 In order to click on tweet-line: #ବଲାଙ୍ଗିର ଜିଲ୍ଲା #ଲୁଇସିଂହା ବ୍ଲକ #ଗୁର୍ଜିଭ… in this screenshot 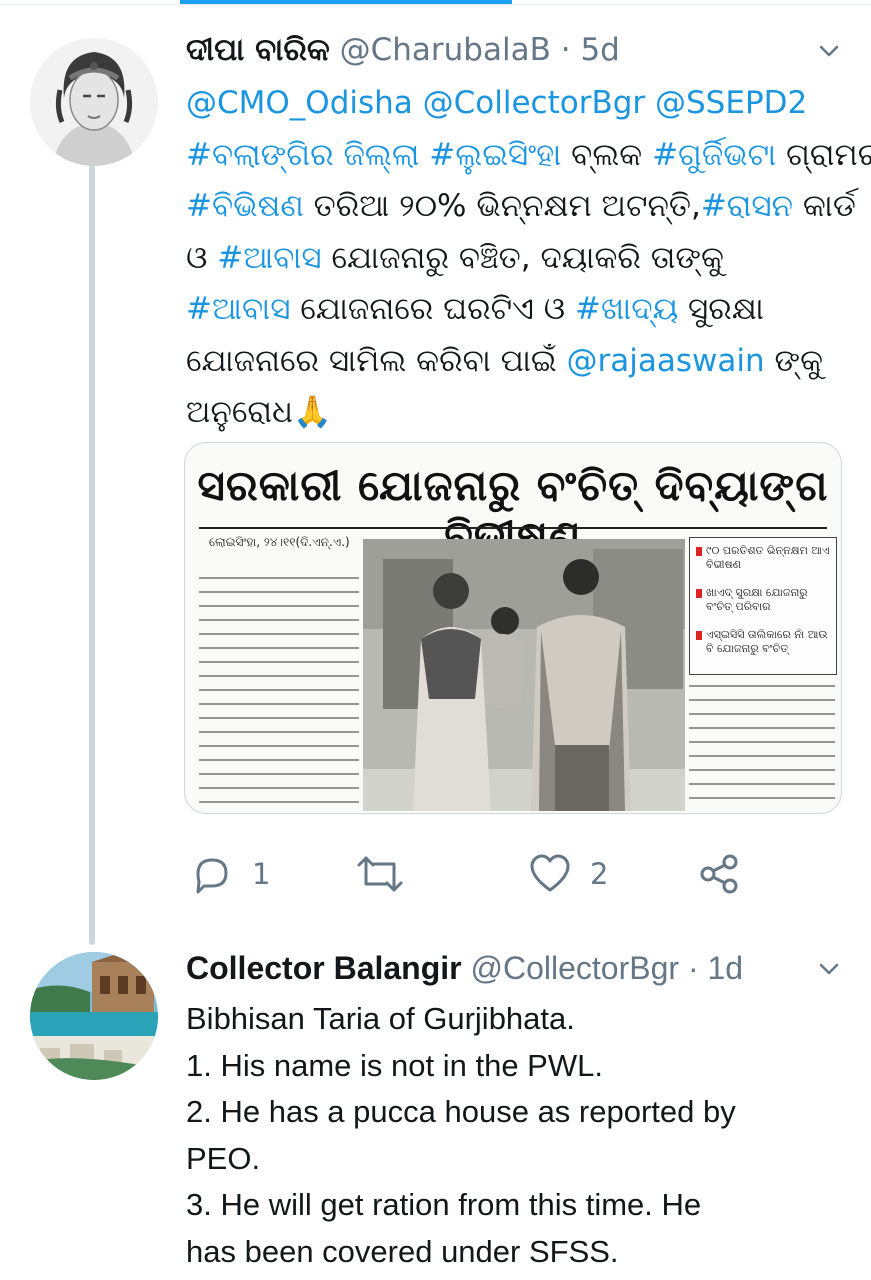, I will do `click(528, 156)`.